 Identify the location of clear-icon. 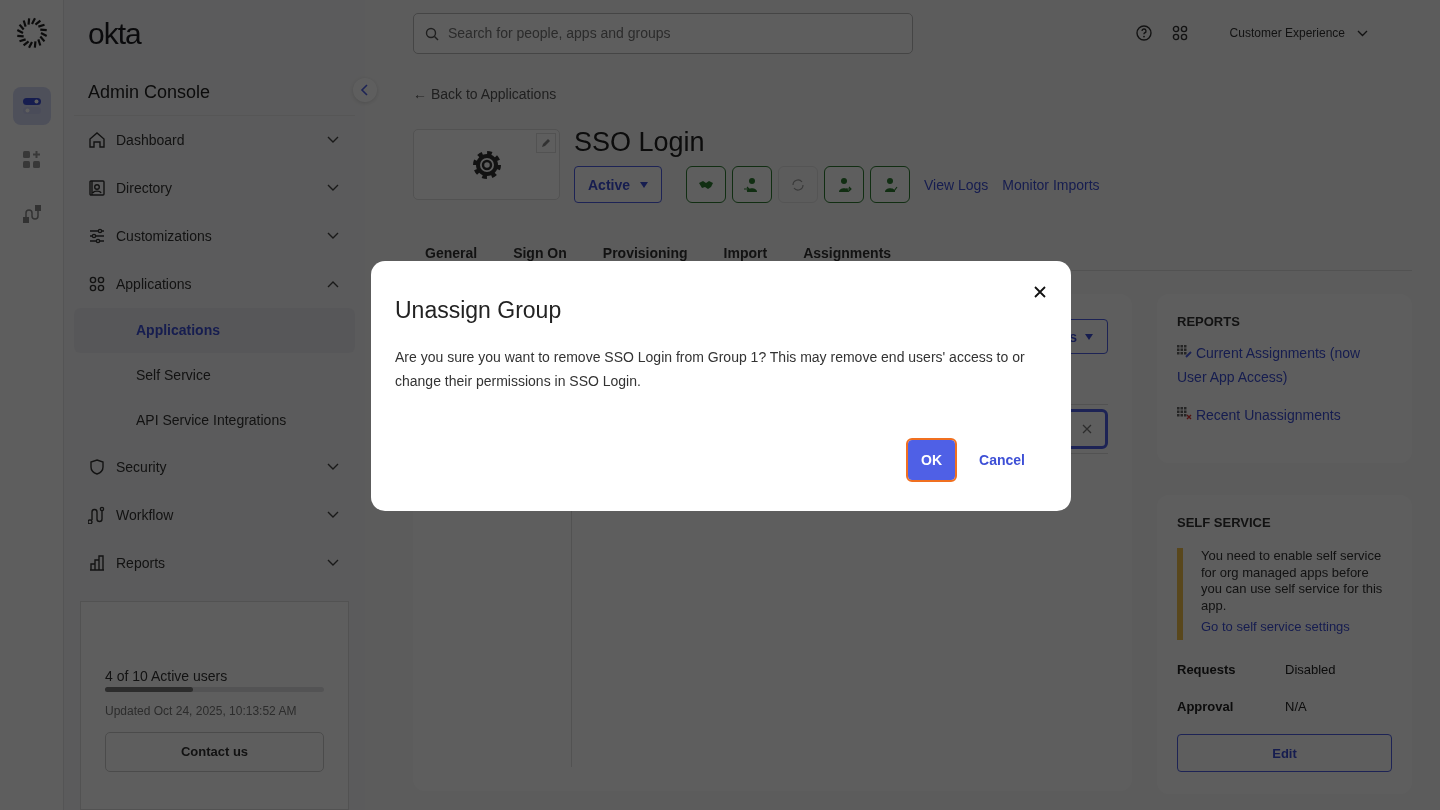
(1087, 429).